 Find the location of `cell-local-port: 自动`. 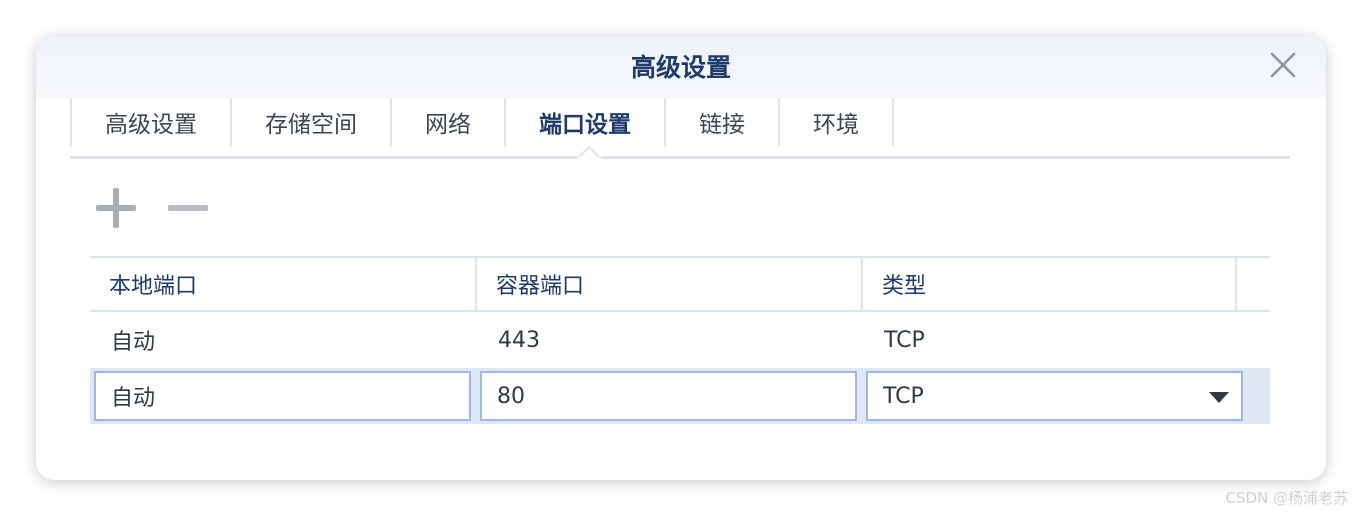

cell-local-port: 自动 is located at coordinates (133, 342).